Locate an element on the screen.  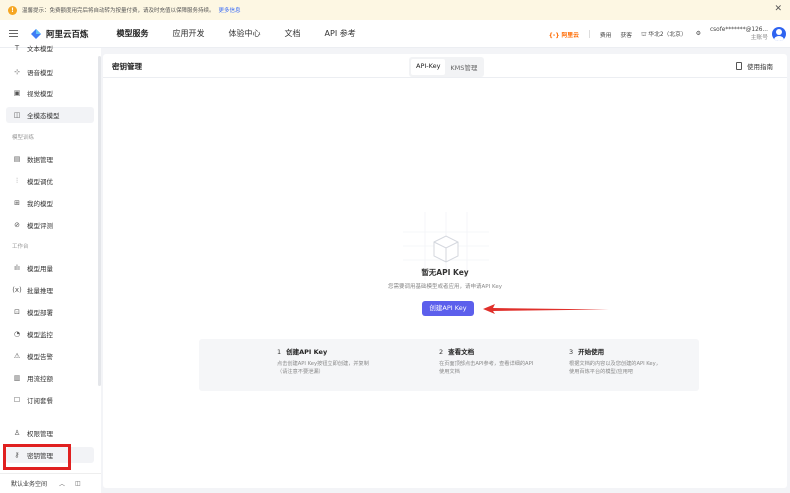
red-arrow-annotation is located at coordinates (546, 309).